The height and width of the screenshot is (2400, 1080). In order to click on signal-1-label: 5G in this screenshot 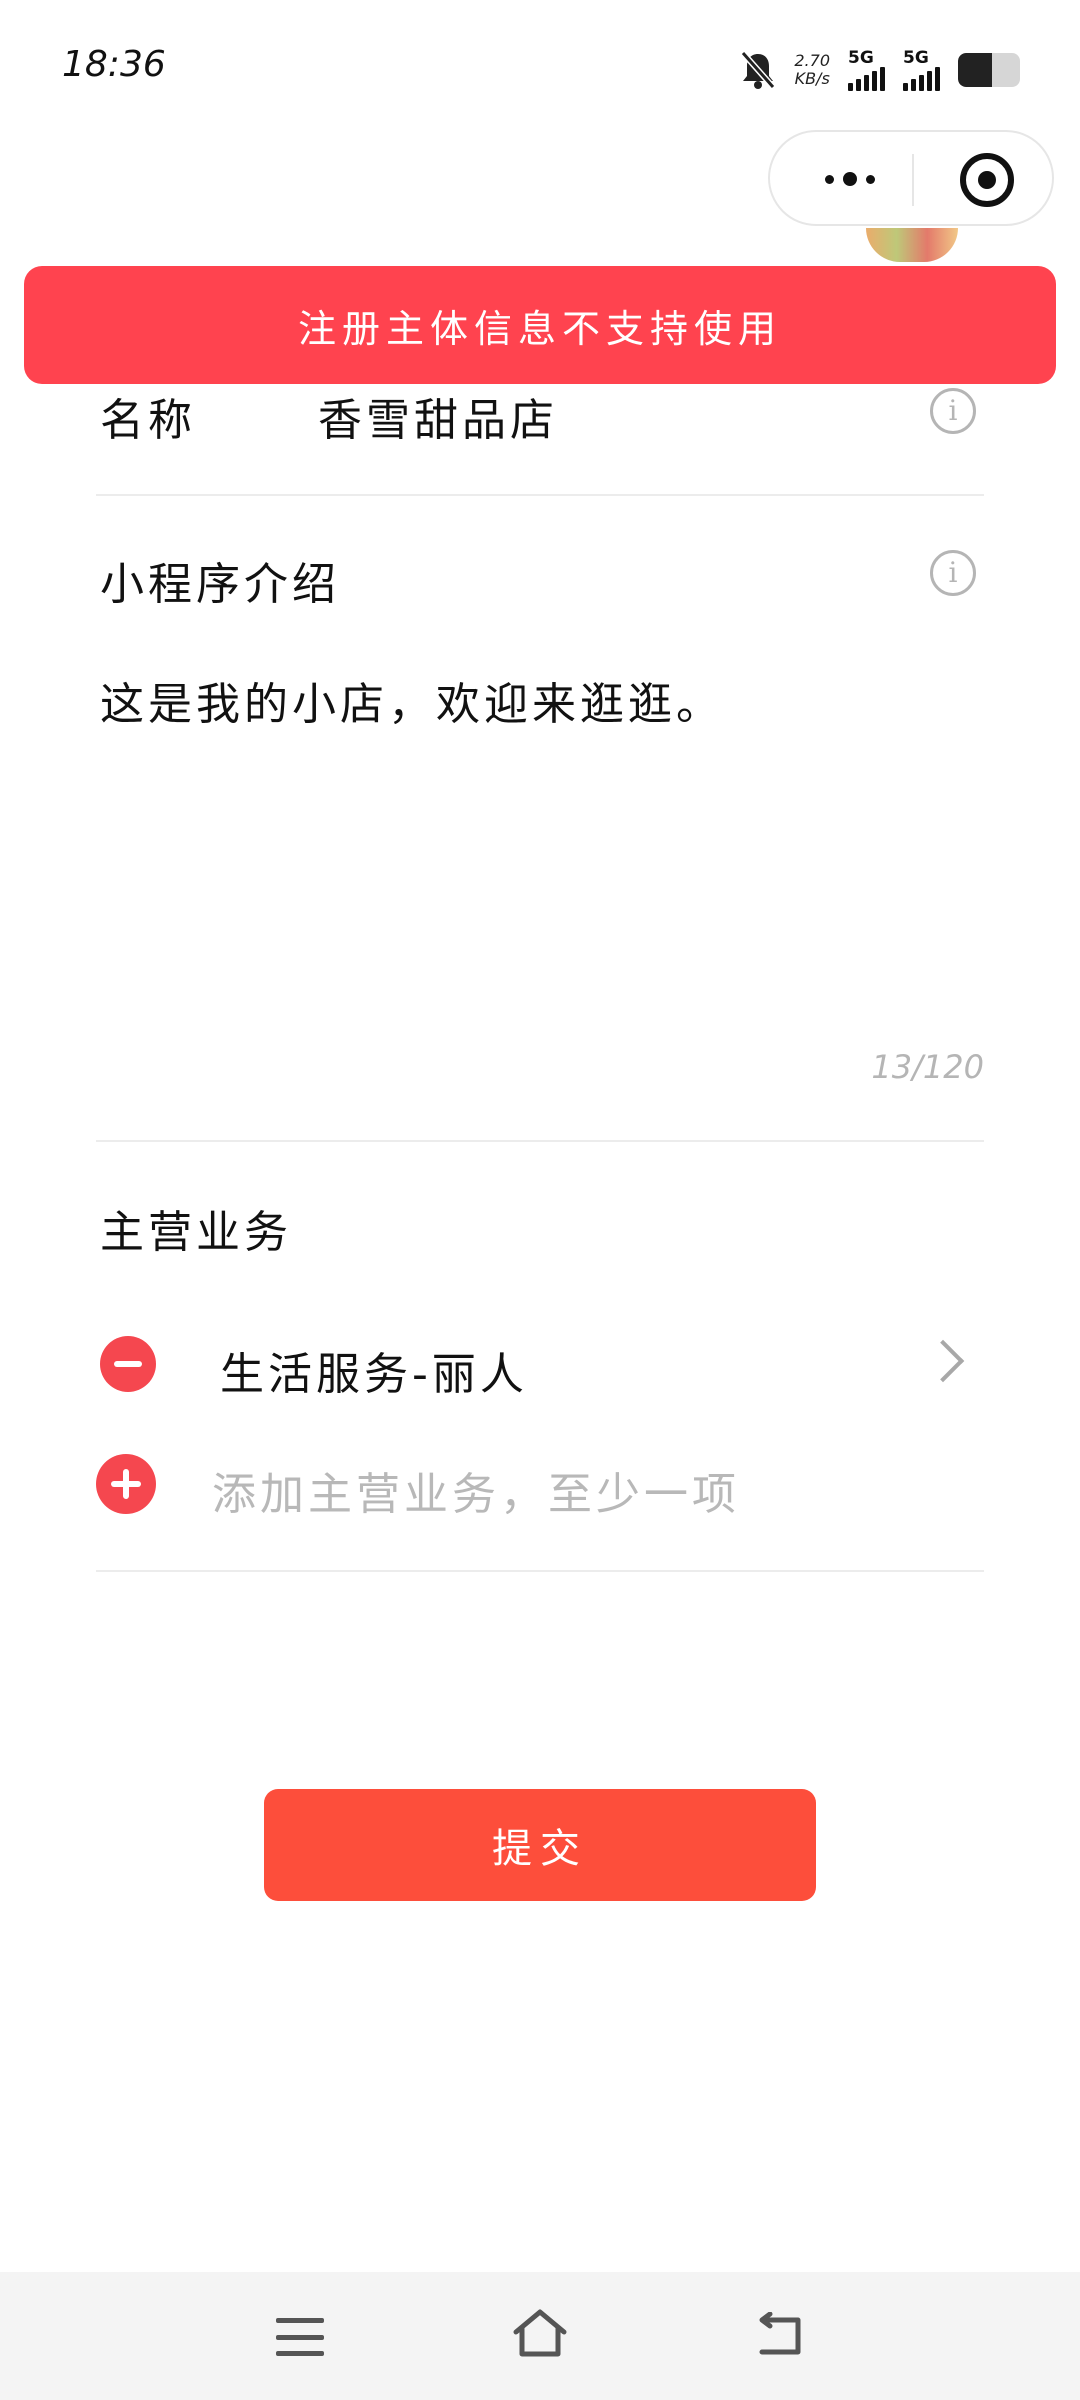, I will do `click(861, 58)`.